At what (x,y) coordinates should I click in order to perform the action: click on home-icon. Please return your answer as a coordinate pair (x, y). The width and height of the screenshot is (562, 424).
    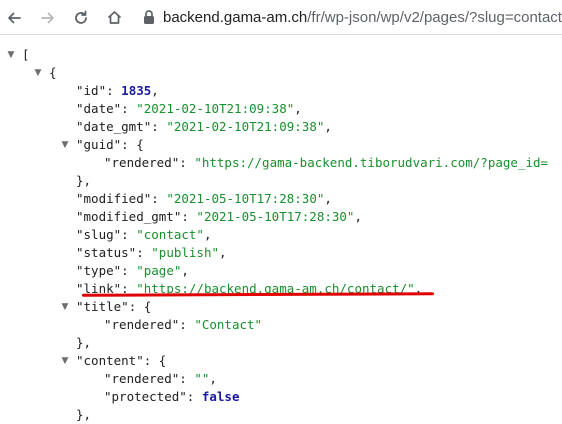
    Looking at the image, I should click on (114, 17).